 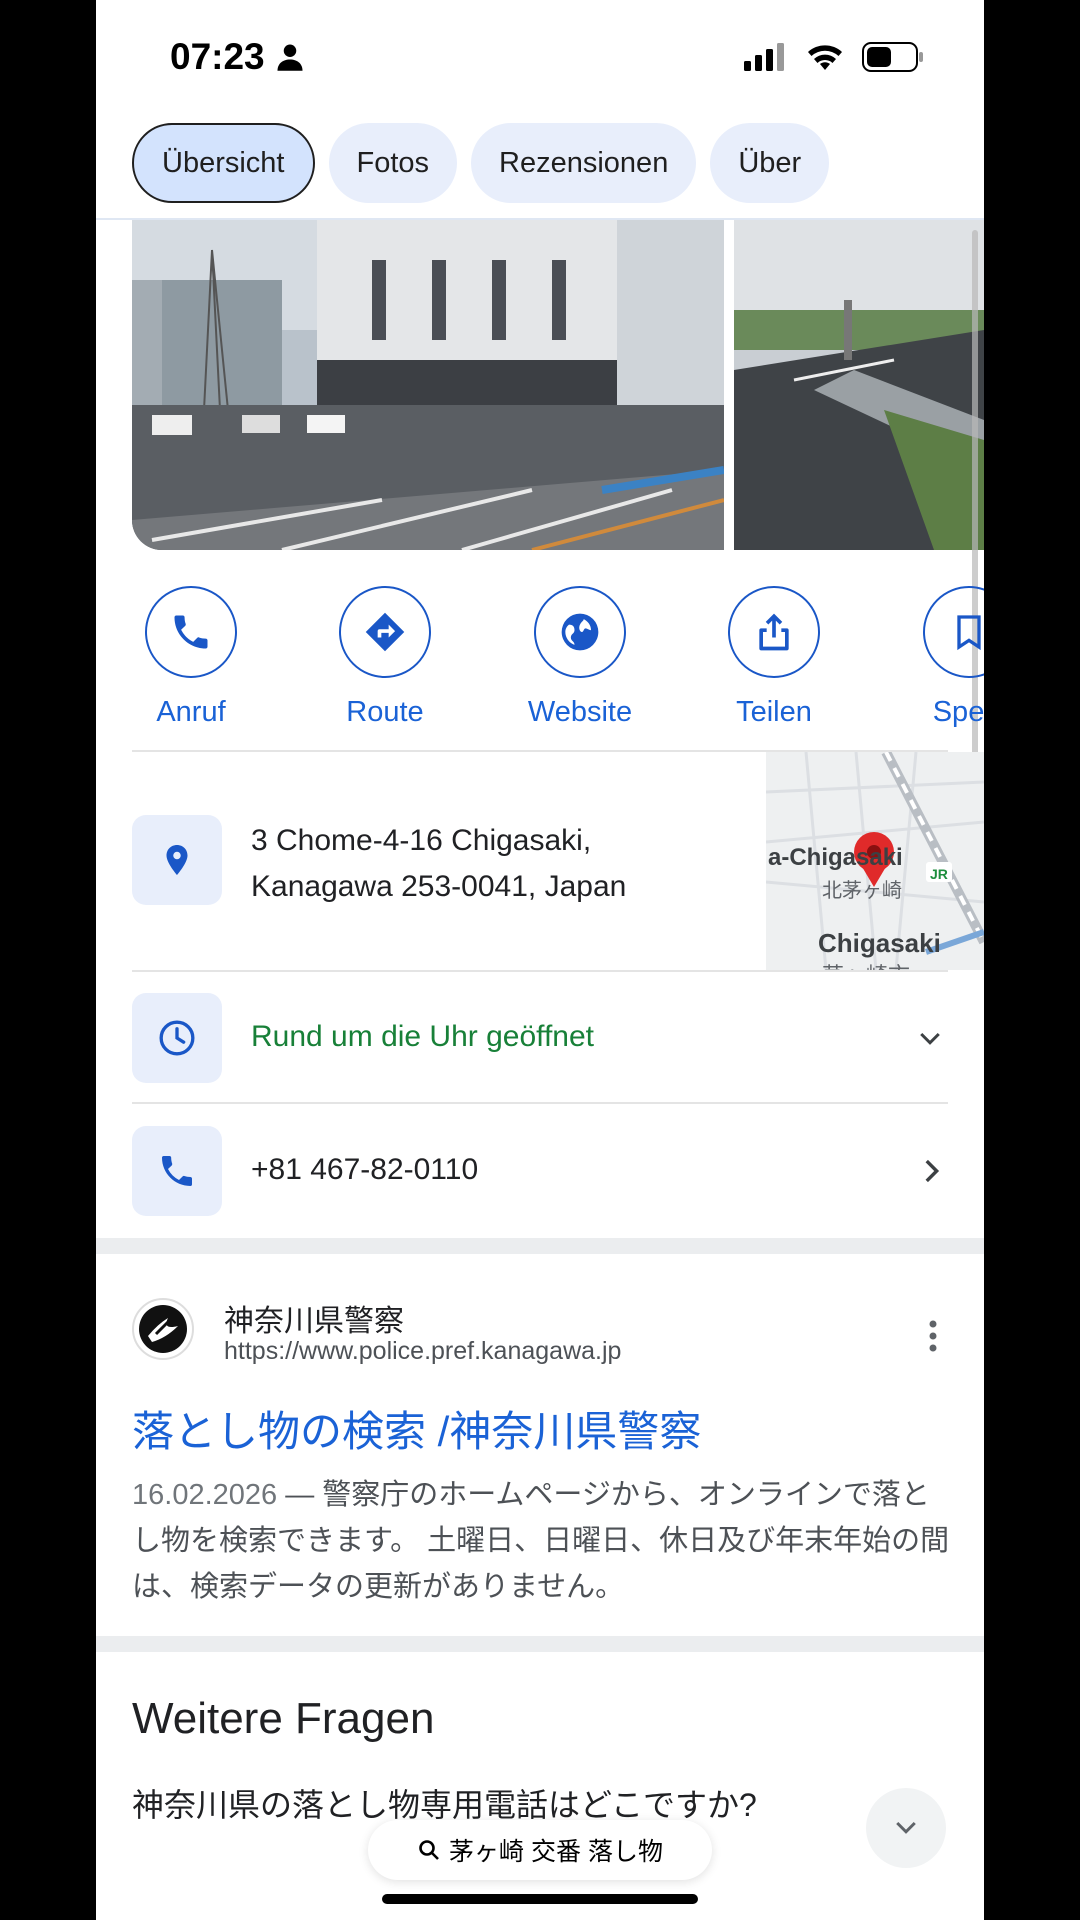 What do you see at coordinates (879, 943) in the screenshot?
I see `map-label-city: Chigasaki` at bounding box center [879, 943].